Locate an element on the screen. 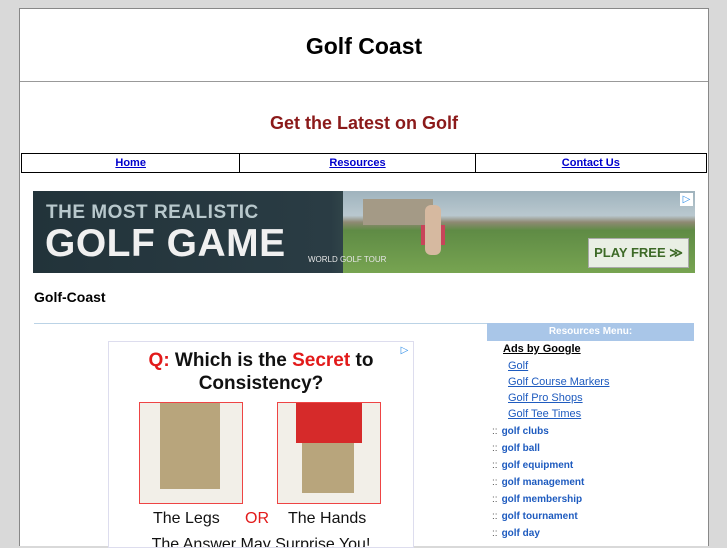 Image resolution: width=727 pixels, height=548 pixels. legs-image is located at coordinates (191, 453).